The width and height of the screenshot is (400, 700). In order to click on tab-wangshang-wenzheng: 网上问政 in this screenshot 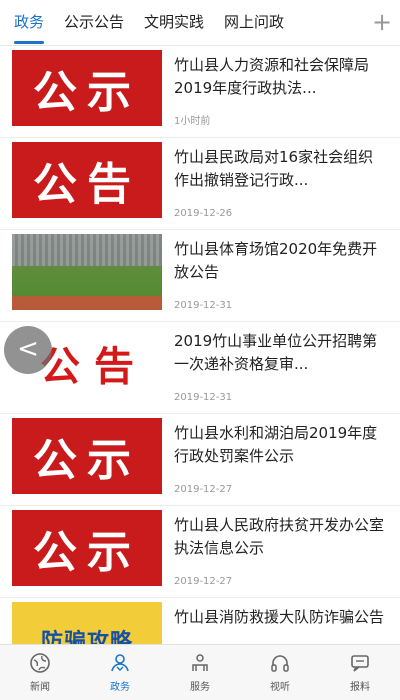, I will do `click(254, 22)`.